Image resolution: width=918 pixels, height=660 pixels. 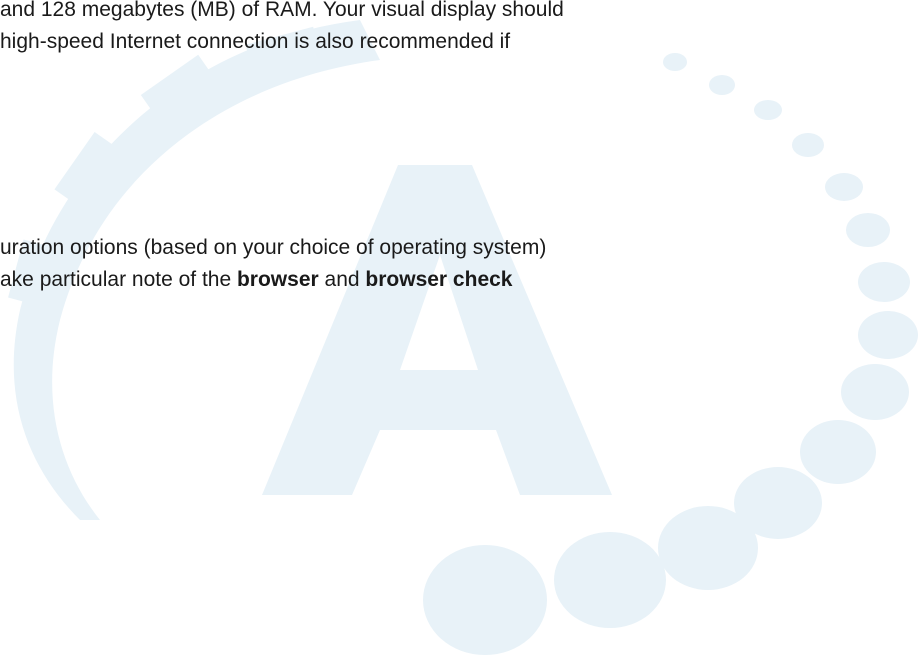 What do you see at coordinates (342, 279) in the screenshot?
I see `text-fragment: and` at bounding box center [342, 279].